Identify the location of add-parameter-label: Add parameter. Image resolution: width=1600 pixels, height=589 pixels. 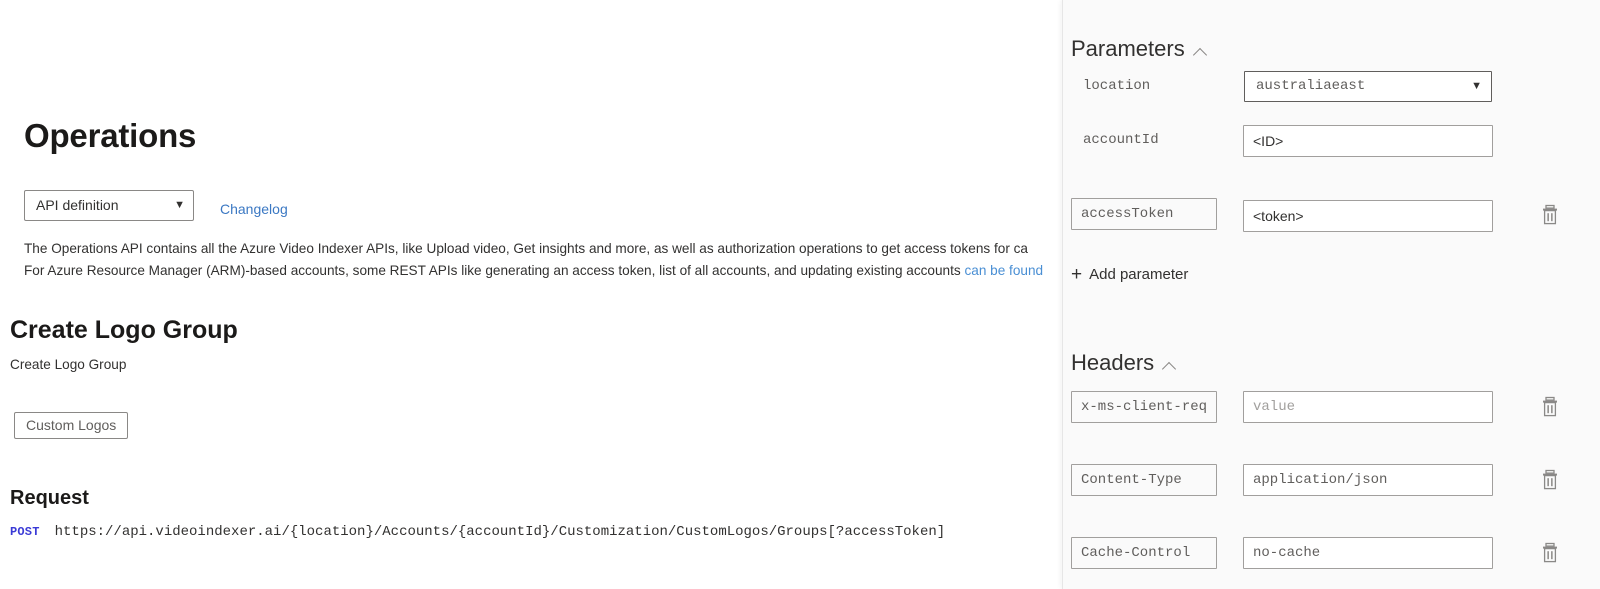
(1139, 274).